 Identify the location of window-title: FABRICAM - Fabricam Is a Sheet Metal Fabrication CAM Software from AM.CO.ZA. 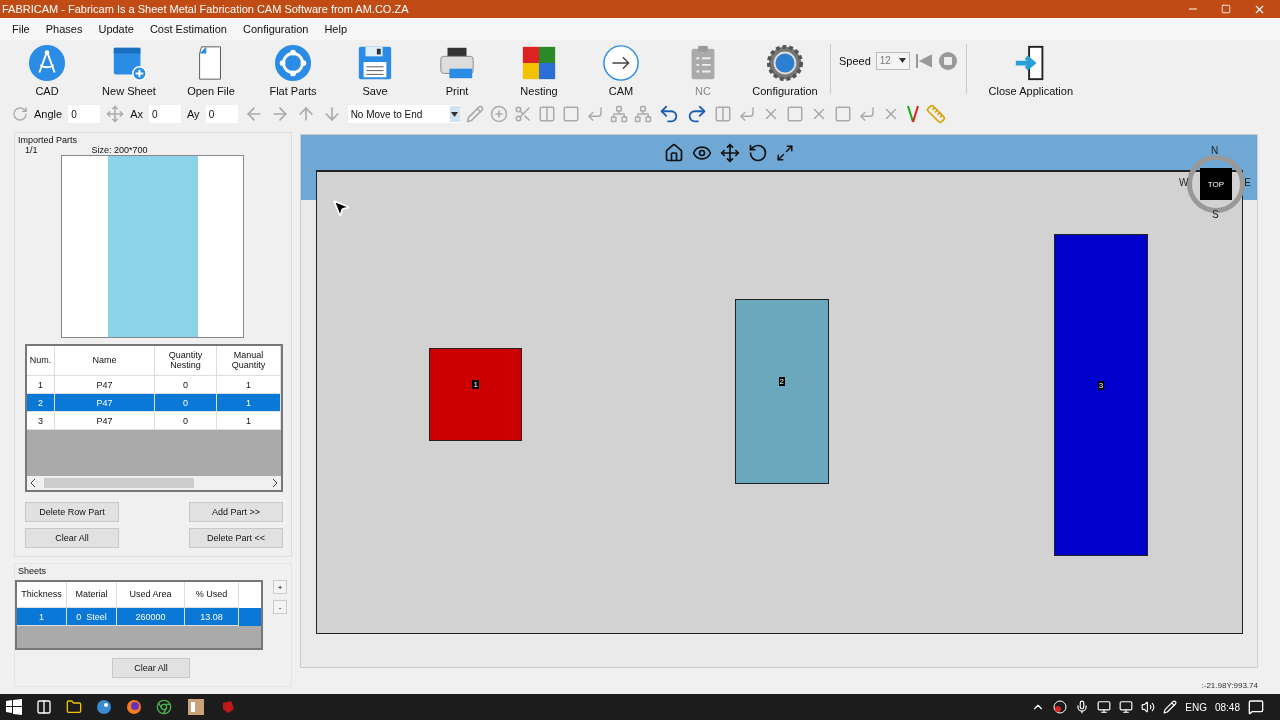
(205, 9).